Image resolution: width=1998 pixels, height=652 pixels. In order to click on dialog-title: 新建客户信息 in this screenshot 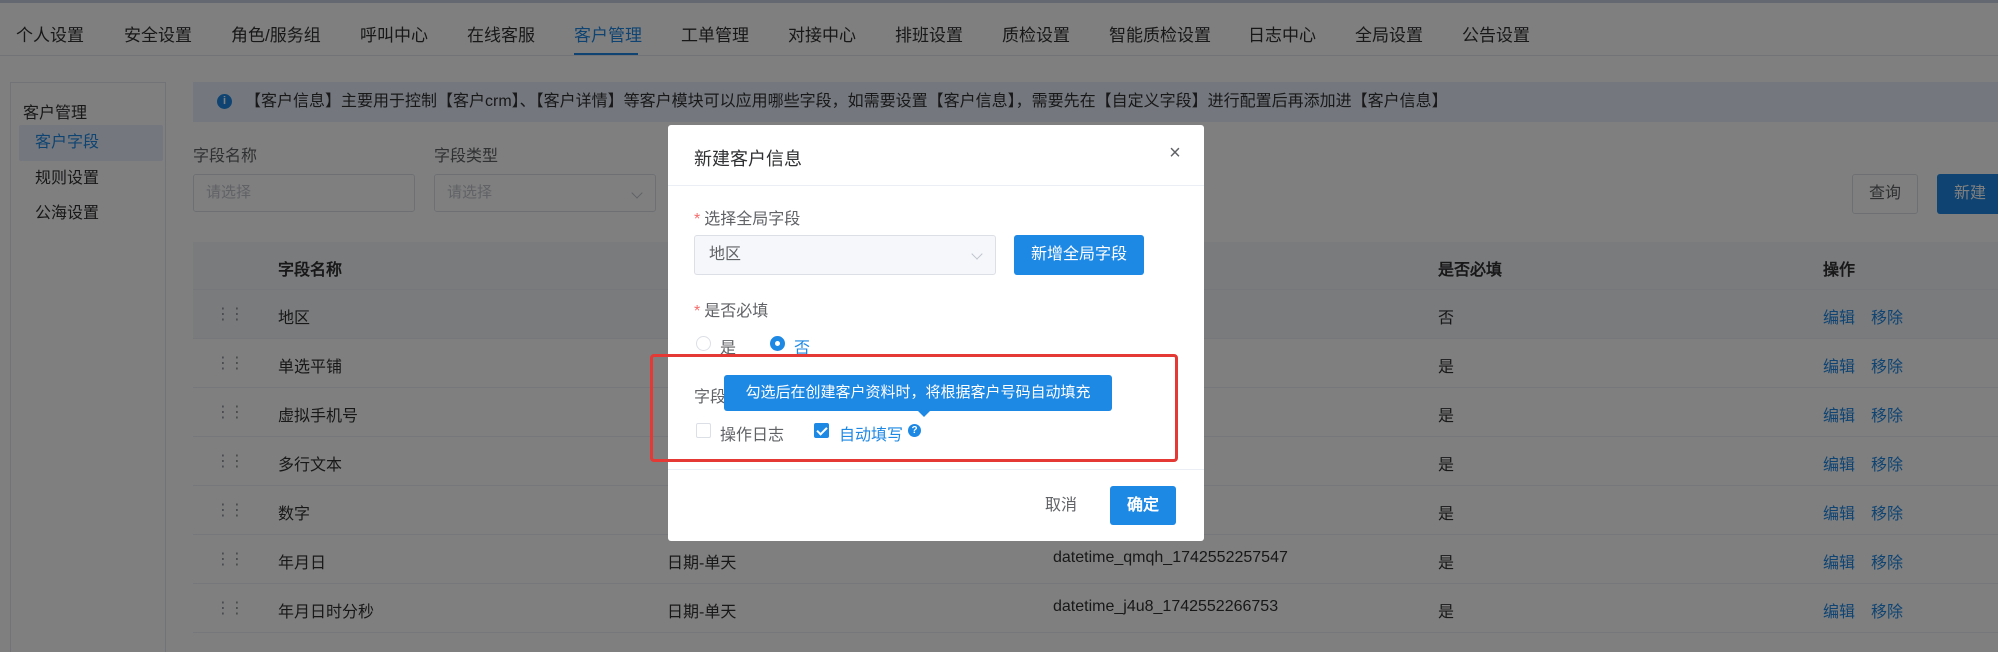, I will do `click(748, 159)`.